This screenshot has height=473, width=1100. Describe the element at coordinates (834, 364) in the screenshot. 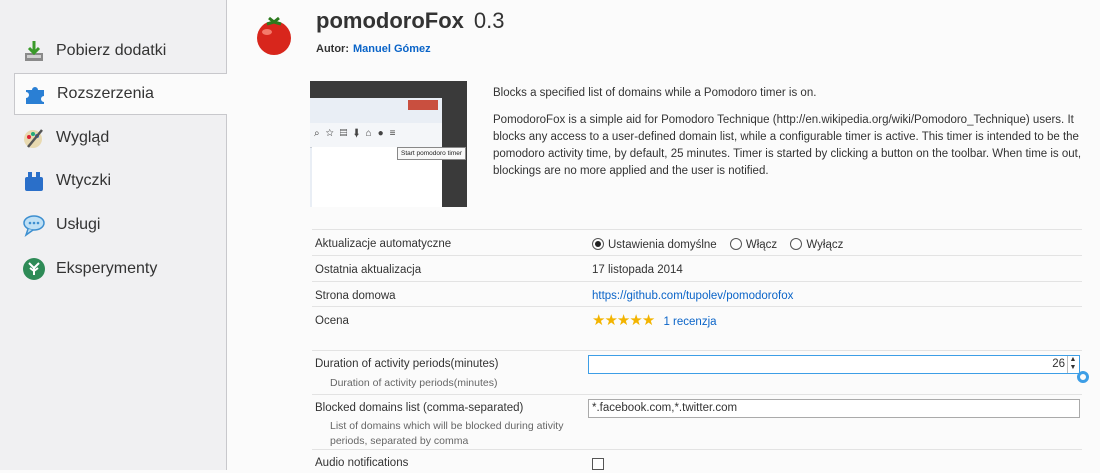

I see `duration-stepper: 26 ▲ ▼` at that location.